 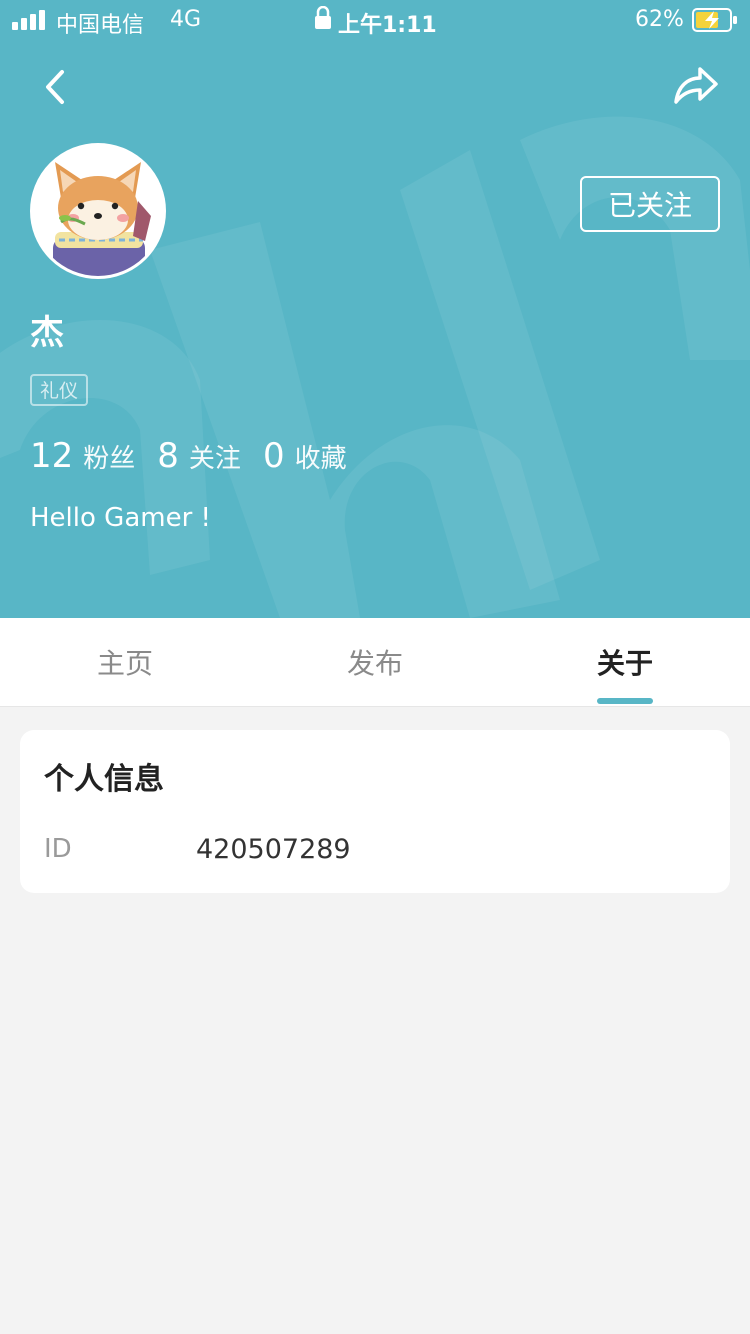 I want to click on stat-favorites-label: 收藏, so click(x=320, y=459).